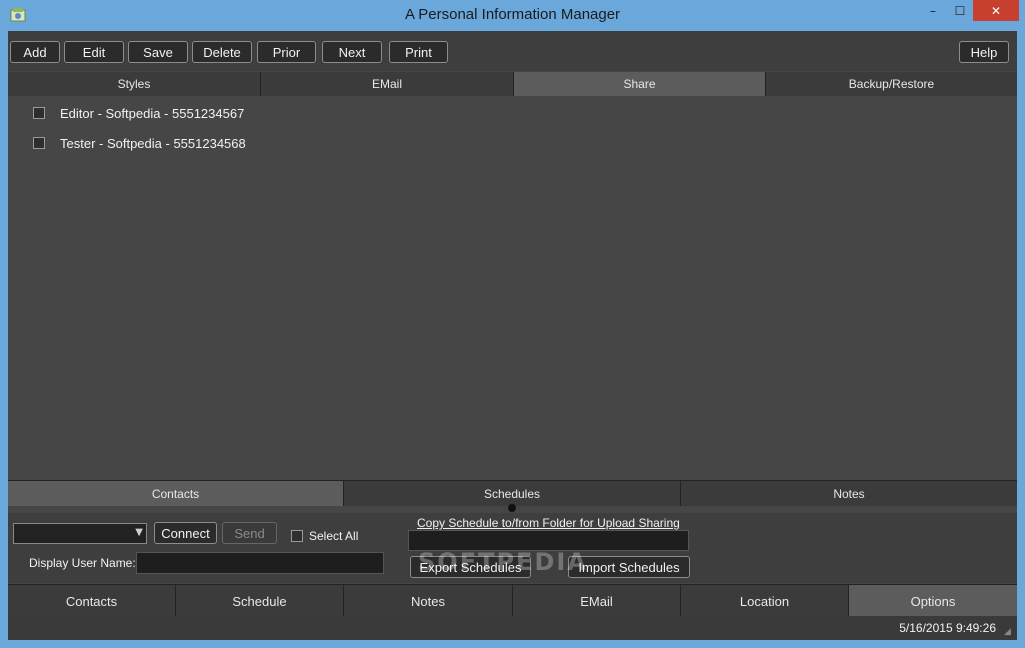 The width and height of the screenshot is (1025, 648). Describe the element at coordinates (222, 52) in the screenshot. I see `delete-button: Delete` at that location.